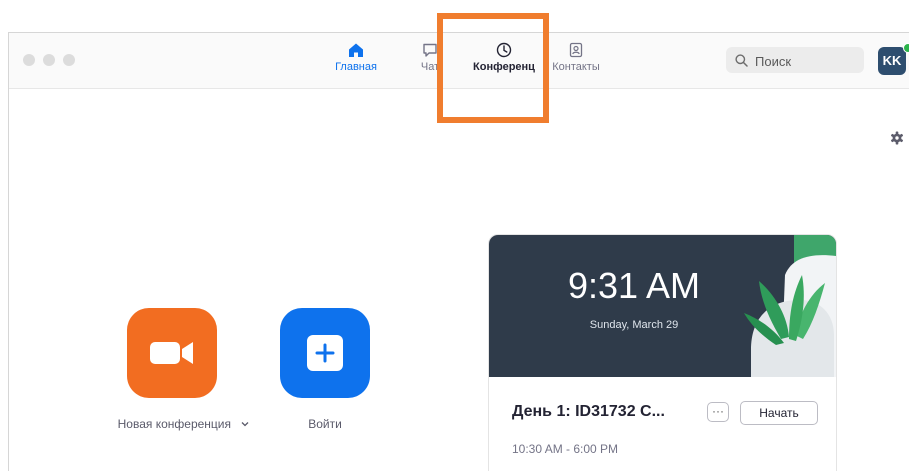 This screenshot has width=909, height=471. I want to click on contacts-icon, so click(576, 50).